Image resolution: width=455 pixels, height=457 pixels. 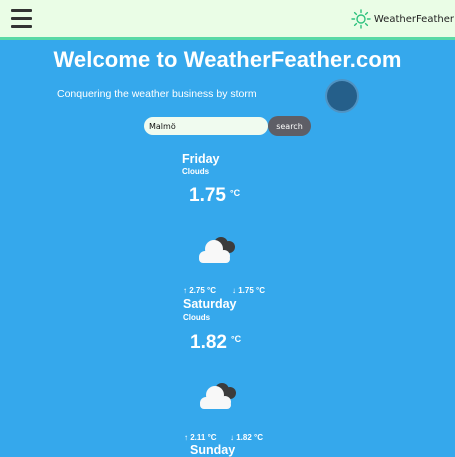 What do you see at coordinates (207, 195) in the screenshot?
I see `temperature-value: 1.75` at bounding box center [207, 195].